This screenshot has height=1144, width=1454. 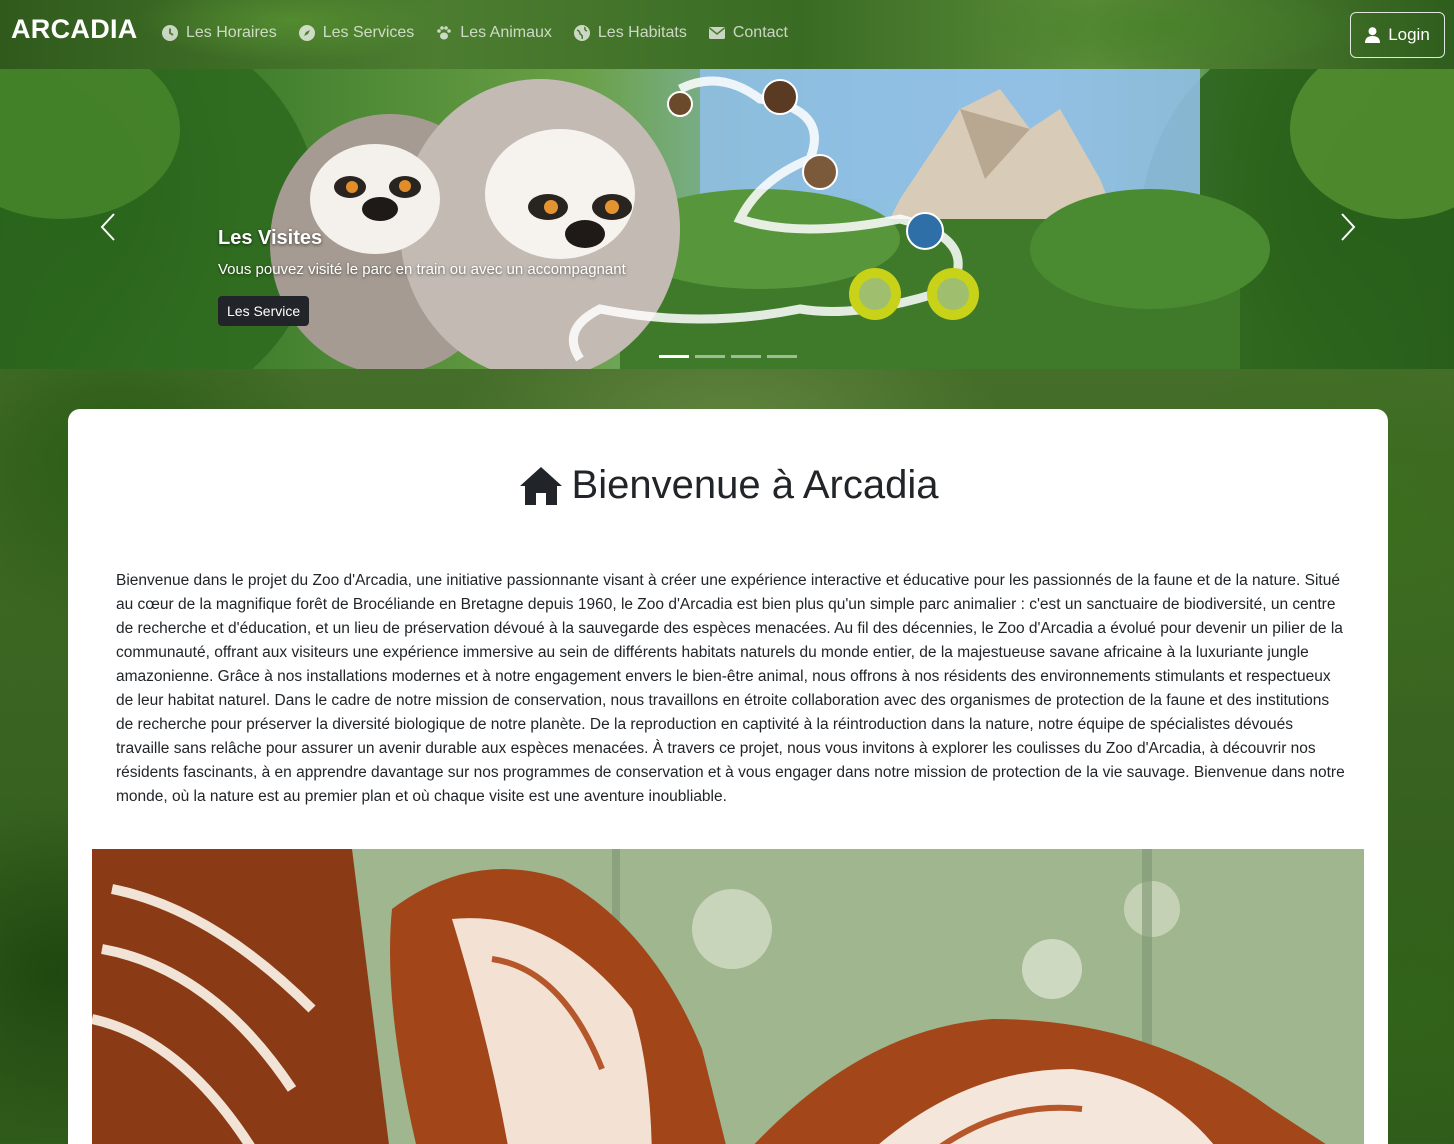 What do you see at coordinates (540, 485) in the screenshot?
I see `home-icon` at bounding box center [540, 485].